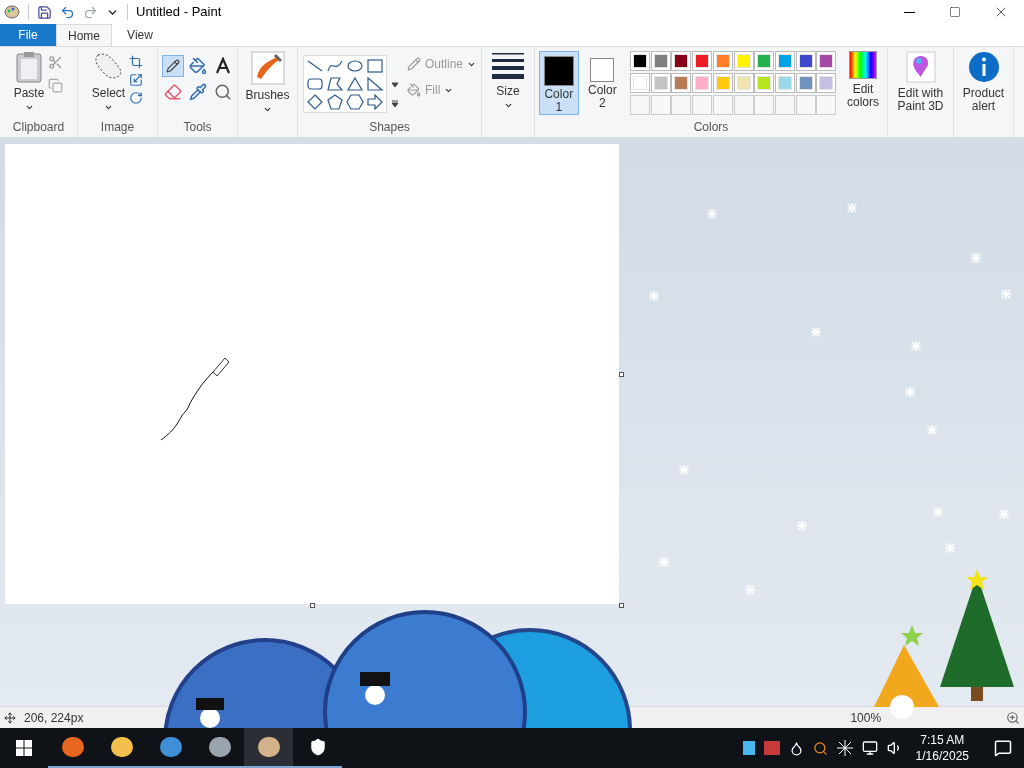 The image size is (1024, 768). Describe the element at coordinates (54, 718) in the screenshot. I see `cursor-position: 206, 224px` at that location.